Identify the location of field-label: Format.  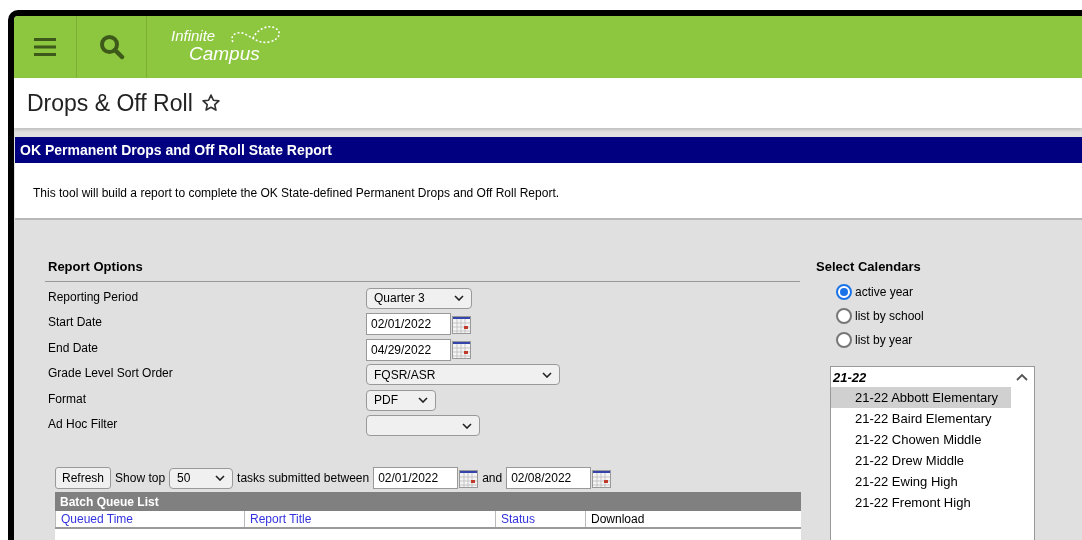
(67, 399).